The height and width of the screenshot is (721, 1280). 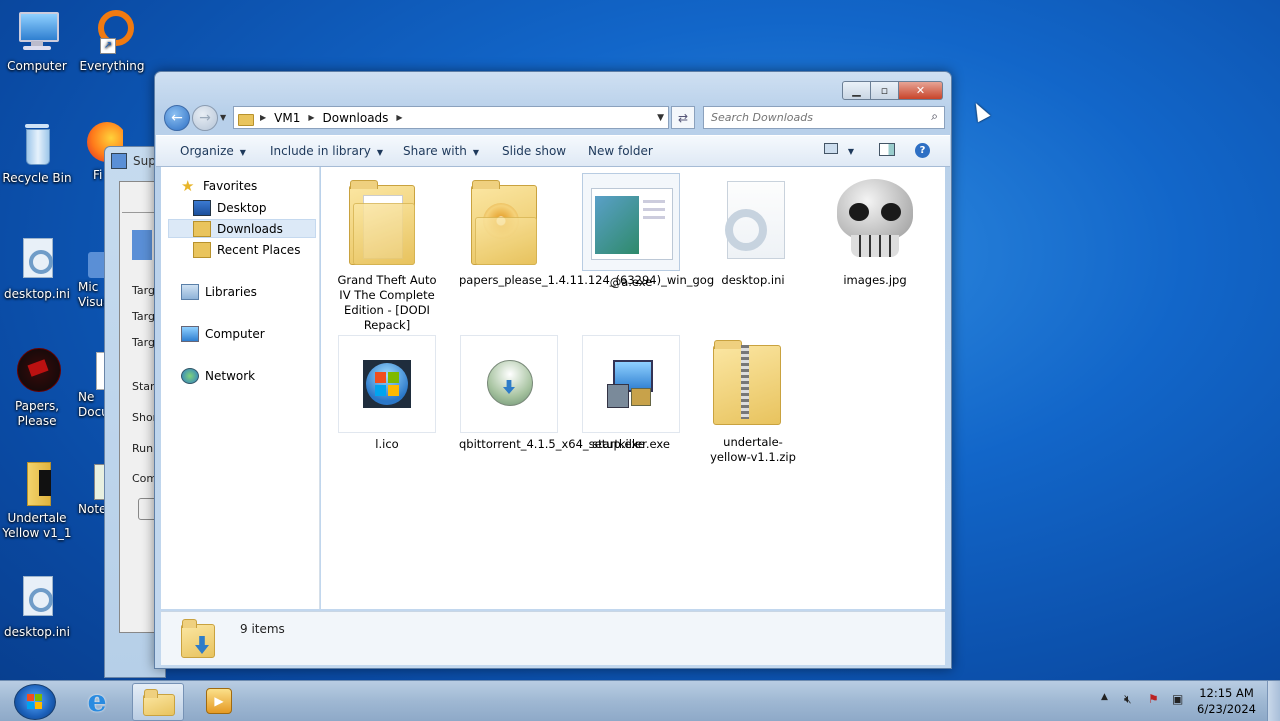 I want to click on search-box: ⌕, so click(x=824, y=117).